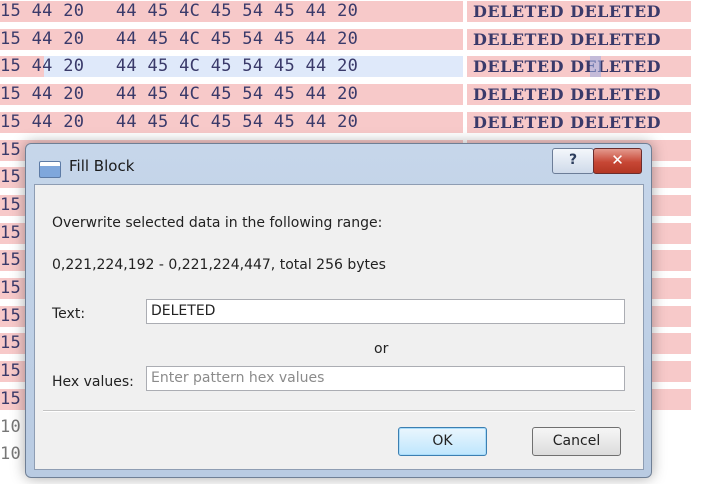 The height and width of the screenshot is (484, 713). What do you see at coordinates (576, 441) in the screenshot?
I see `cancel-button: Cancel` at bounding box center [576, 441].